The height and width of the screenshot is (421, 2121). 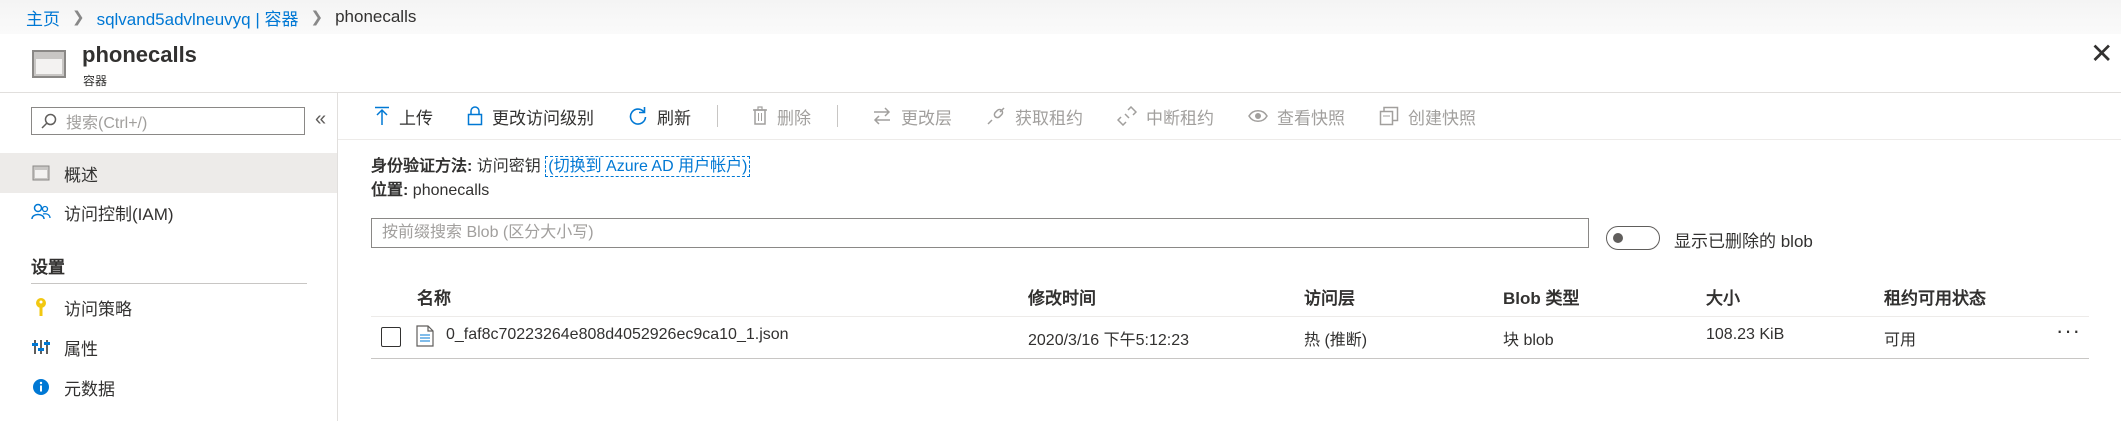 What do you see at coordinates (674, 118) in the screenshot?
I see `refresh-label: 刷新` at bounding box center [674, 118].